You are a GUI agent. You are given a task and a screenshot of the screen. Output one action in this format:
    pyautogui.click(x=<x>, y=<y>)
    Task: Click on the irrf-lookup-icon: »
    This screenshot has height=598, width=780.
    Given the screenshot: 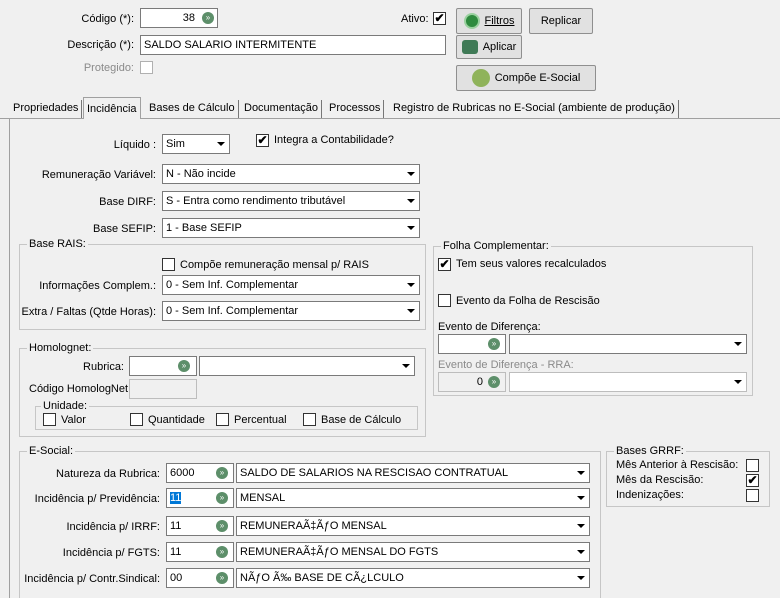 What is the action you would take?
    pyautogui.click(x=222, y=526)
    